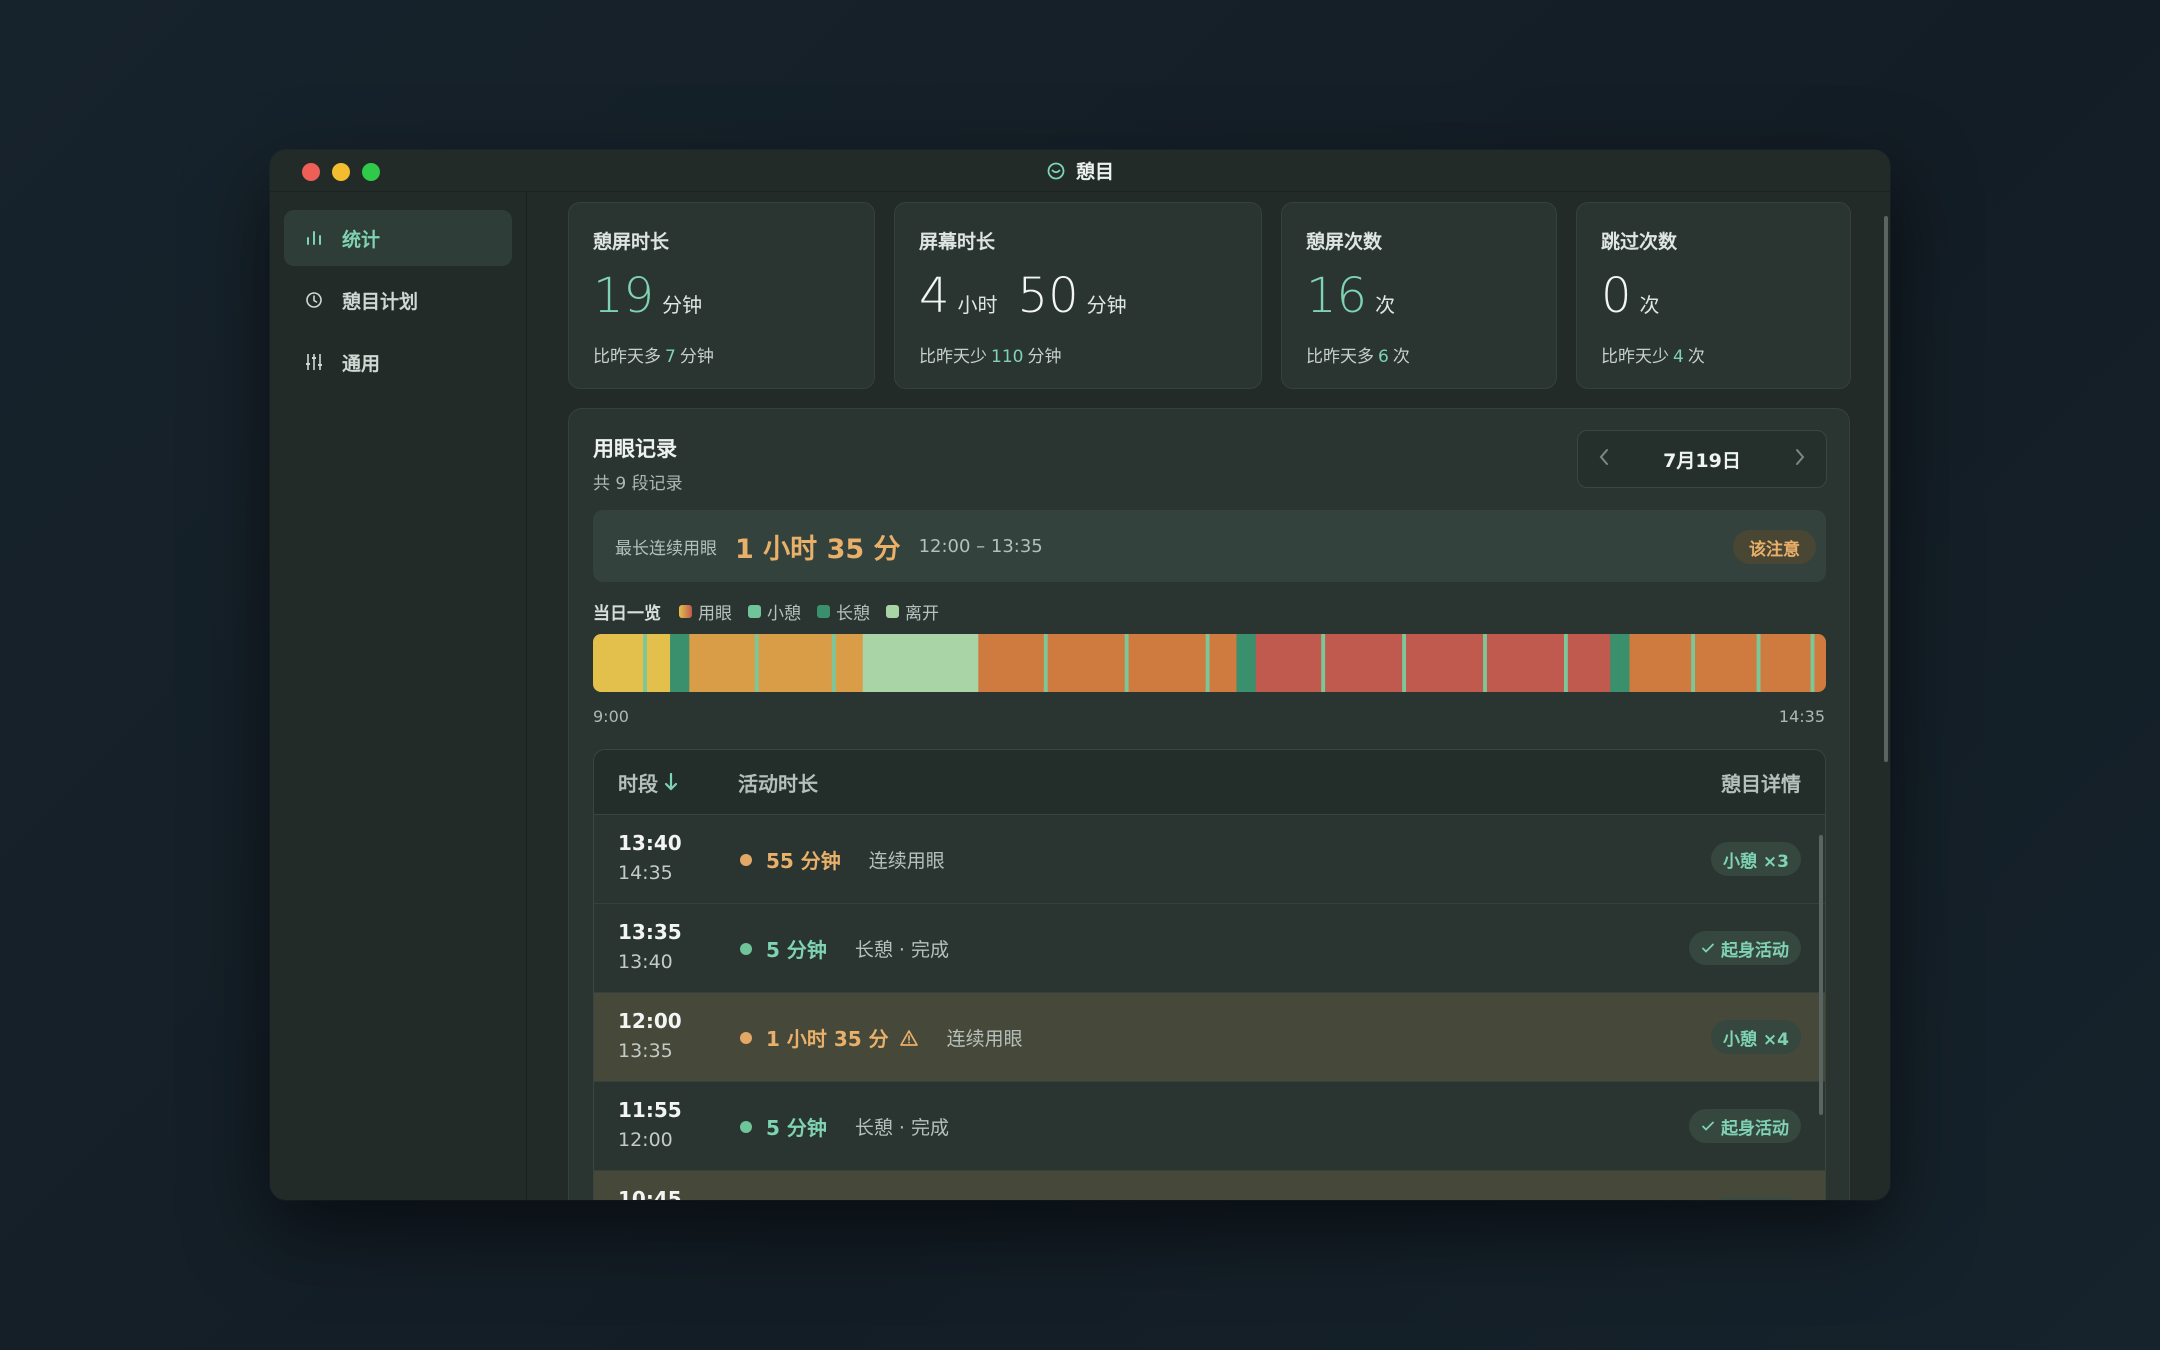 The image size is (2160, 1350). Describe the element at coordinates (957, 242) in the screenshot. I see `stat-label: 屏幕时长` at that location.